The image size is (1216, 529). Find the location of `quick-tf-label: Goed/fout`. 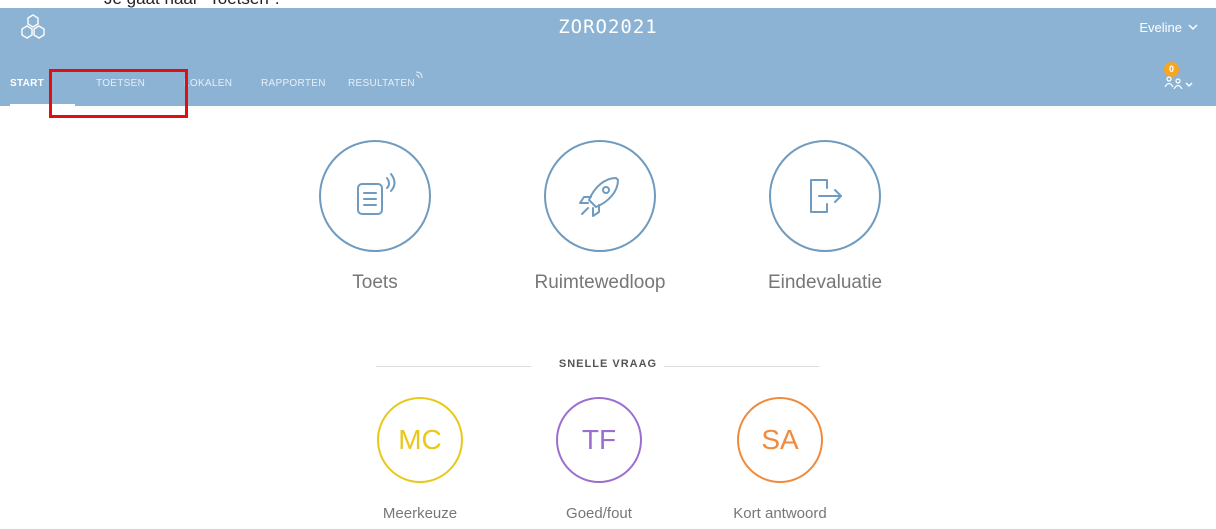

quick-tf-label: Goed/fout is located at coordinates (599, 513).